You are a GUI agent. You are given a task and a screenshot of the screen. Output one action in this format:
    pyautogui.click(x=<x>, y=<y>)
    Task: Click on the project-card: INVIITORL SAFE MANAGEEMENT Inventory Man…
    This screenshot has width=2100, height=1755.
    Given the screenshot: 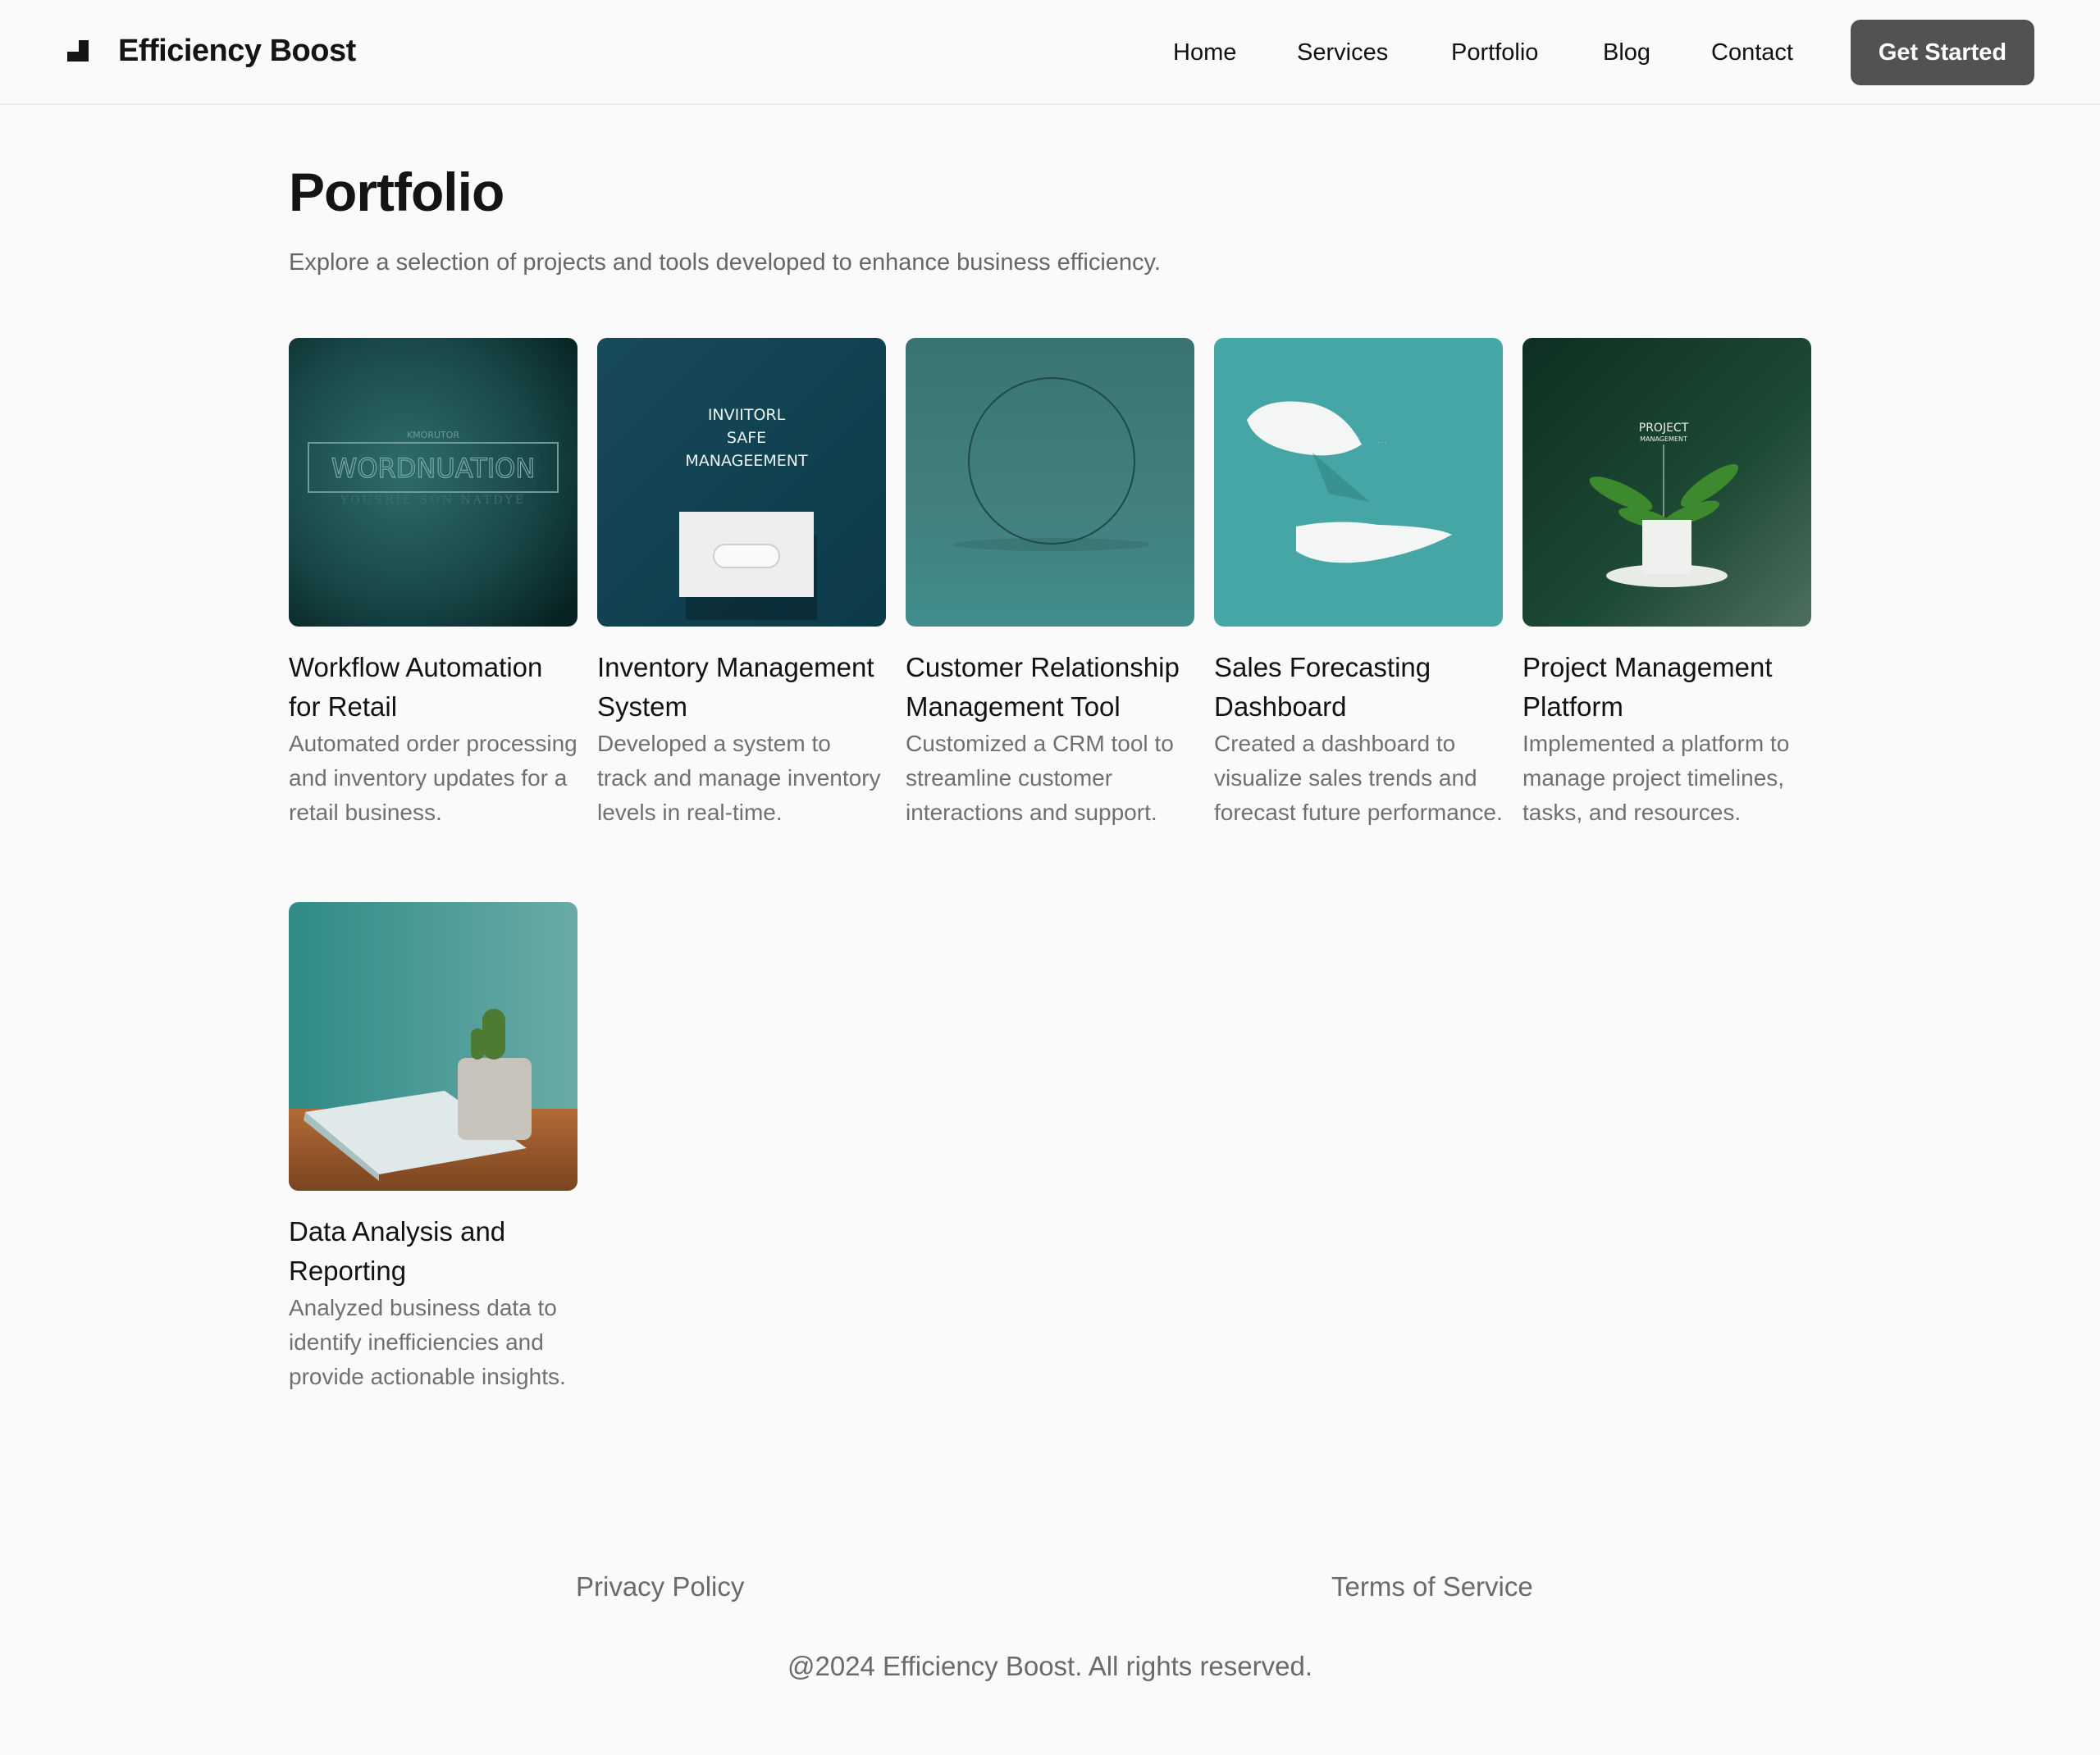 What is the action you would take?
    pyautogui.click(x=742, y=584)
    